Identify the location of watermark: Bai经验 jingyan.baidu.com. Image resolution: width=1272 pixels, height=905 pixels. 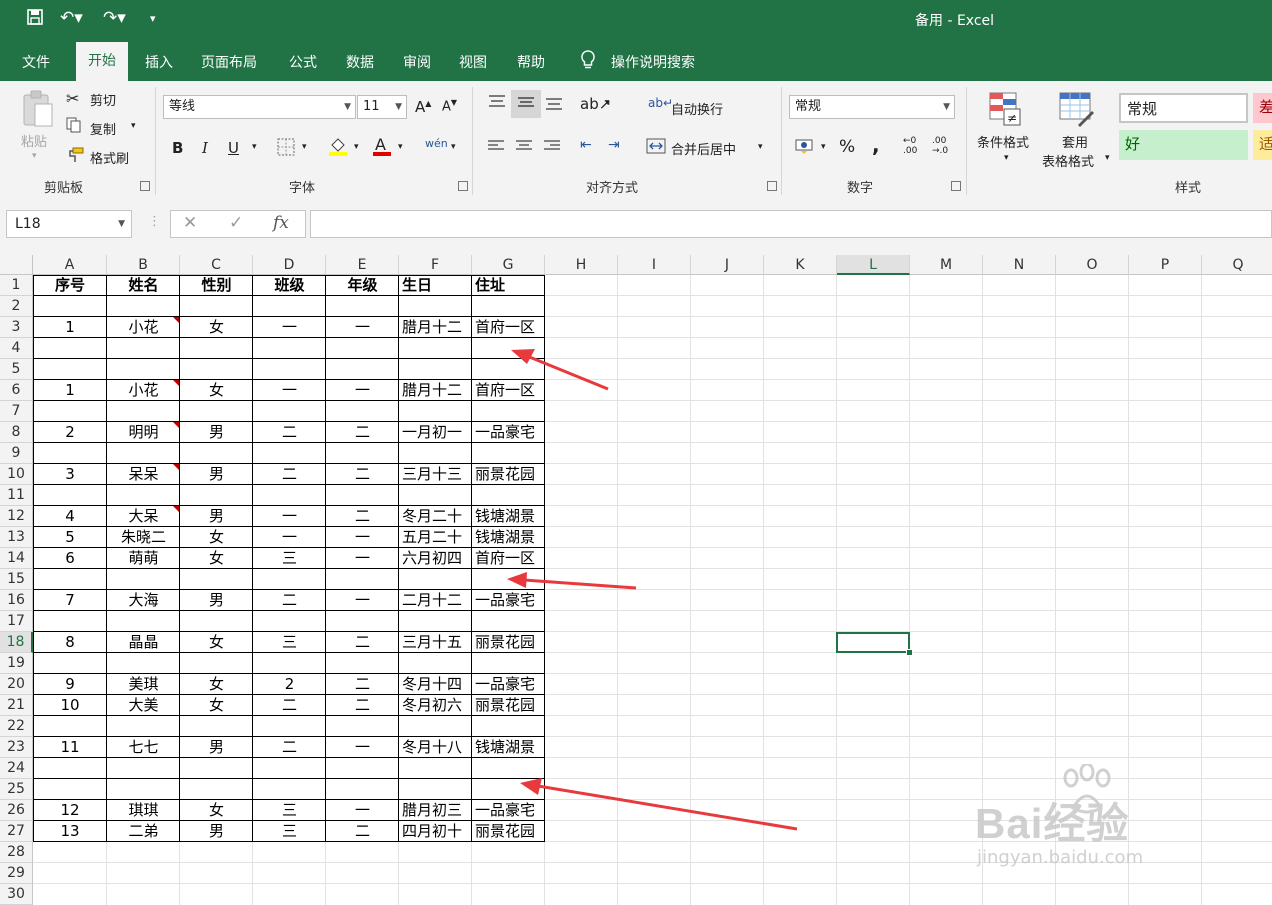
(1059, 815).